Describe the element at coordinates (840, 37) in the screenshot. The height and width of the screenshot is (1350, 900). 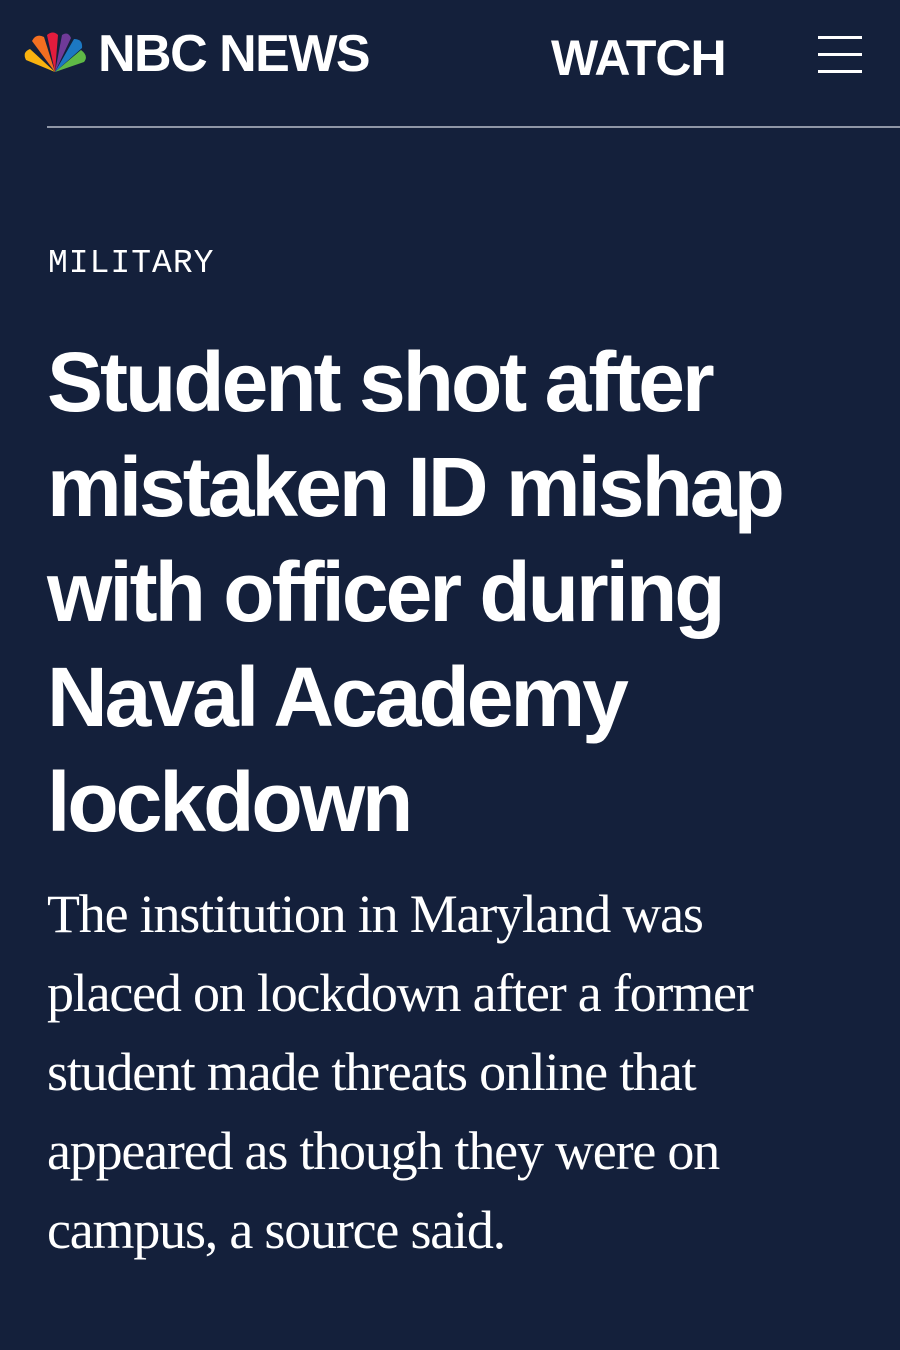
I see `menu-bar-top` at that location.